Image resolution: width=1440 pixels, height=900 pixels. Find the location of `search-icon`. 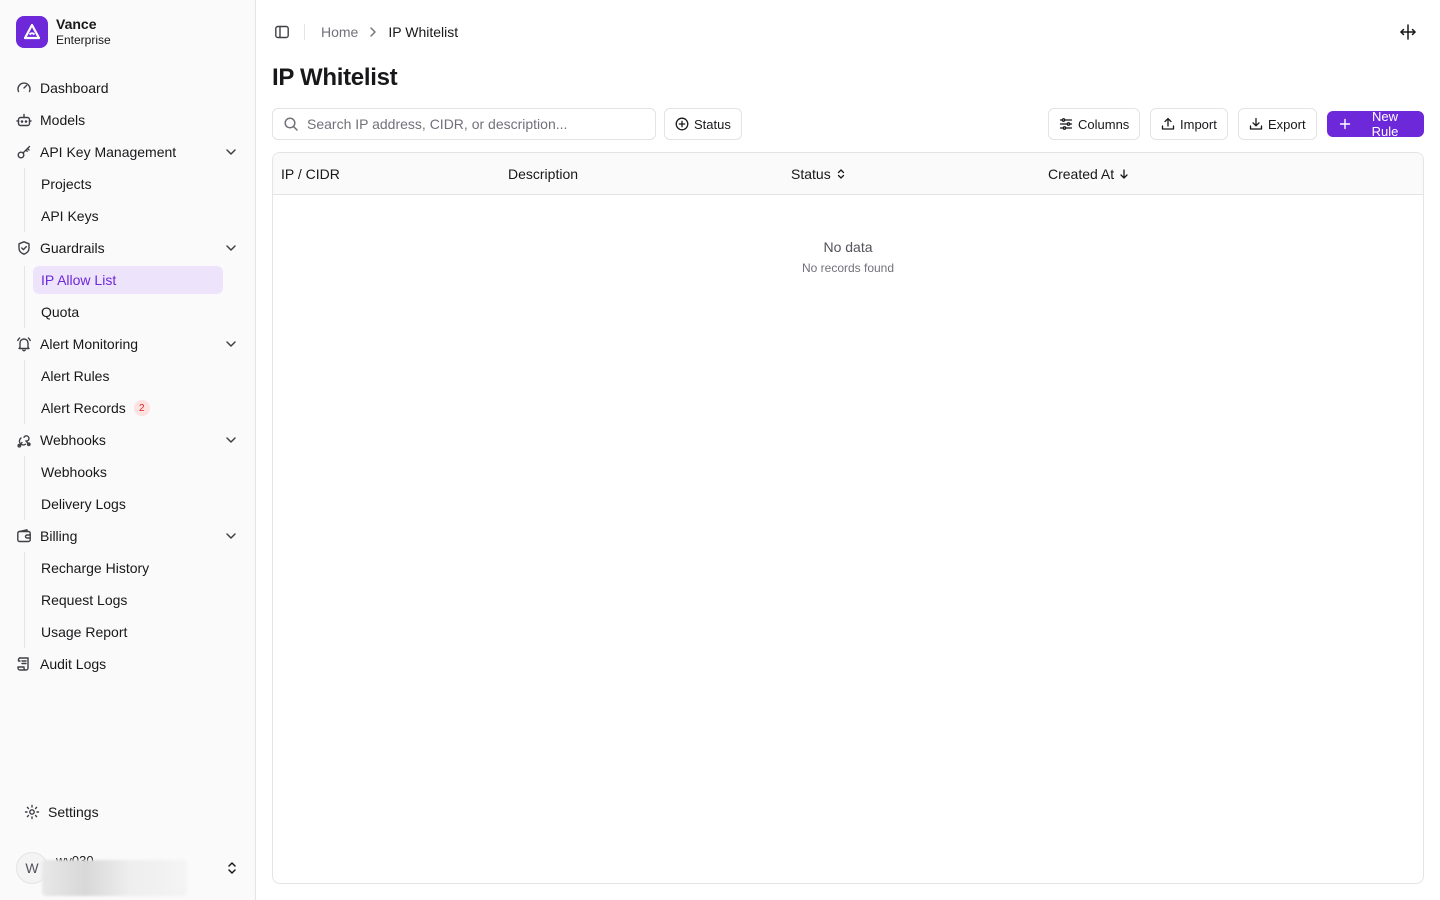

search-icon is located at coordinates (291, 124).